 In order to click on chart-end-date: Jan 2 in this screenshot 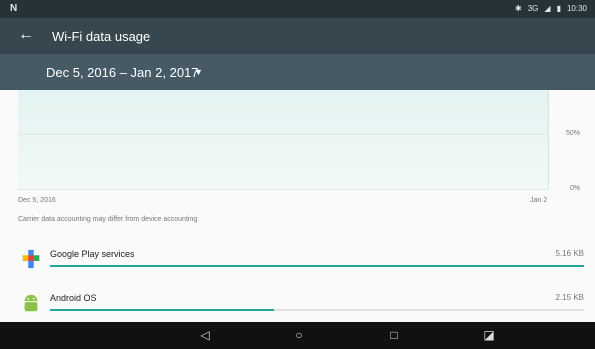, I will do `click(539, 200)`.